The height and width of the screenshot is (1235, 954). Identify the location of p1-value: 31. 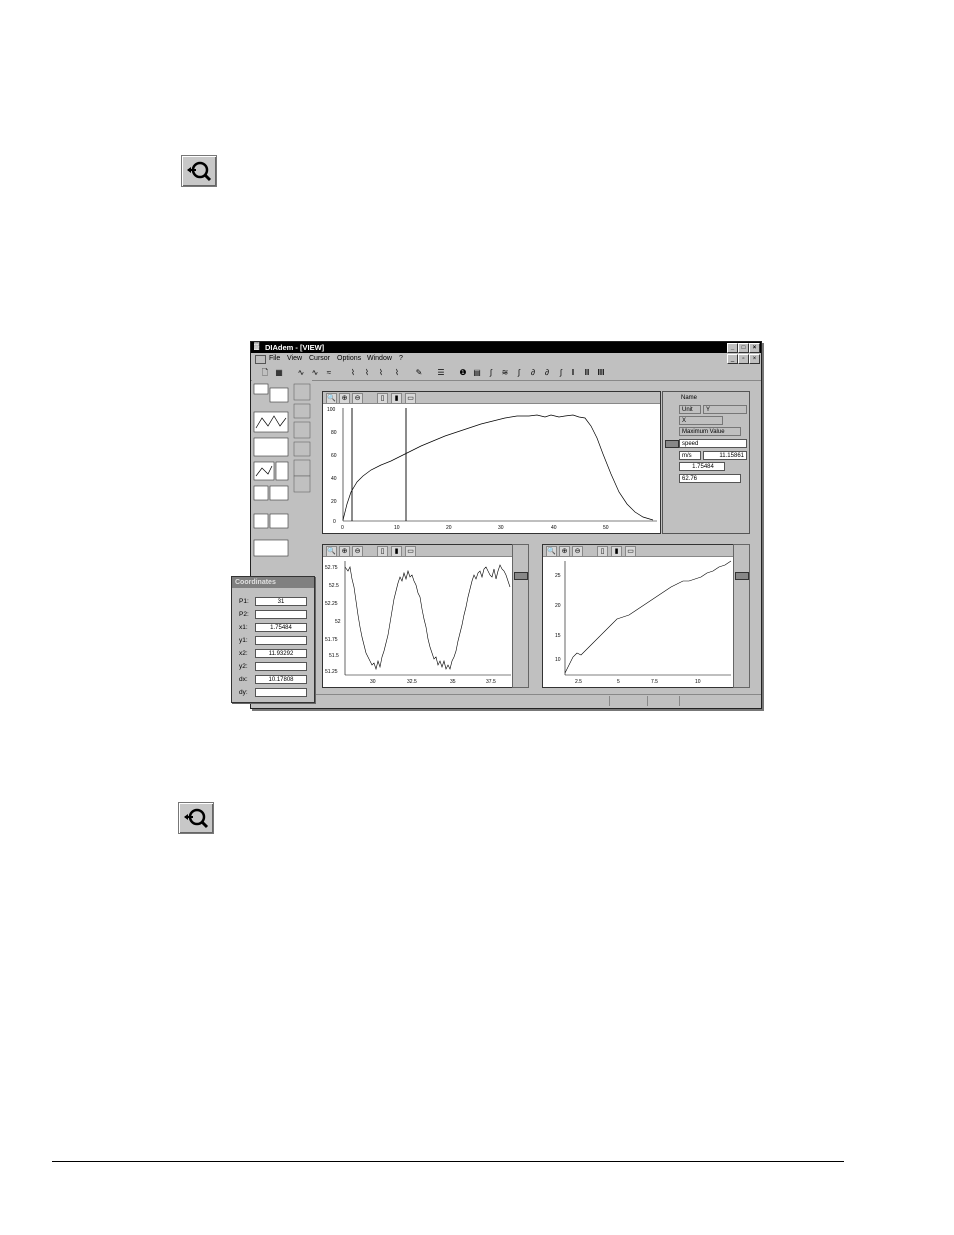
(281, 601).